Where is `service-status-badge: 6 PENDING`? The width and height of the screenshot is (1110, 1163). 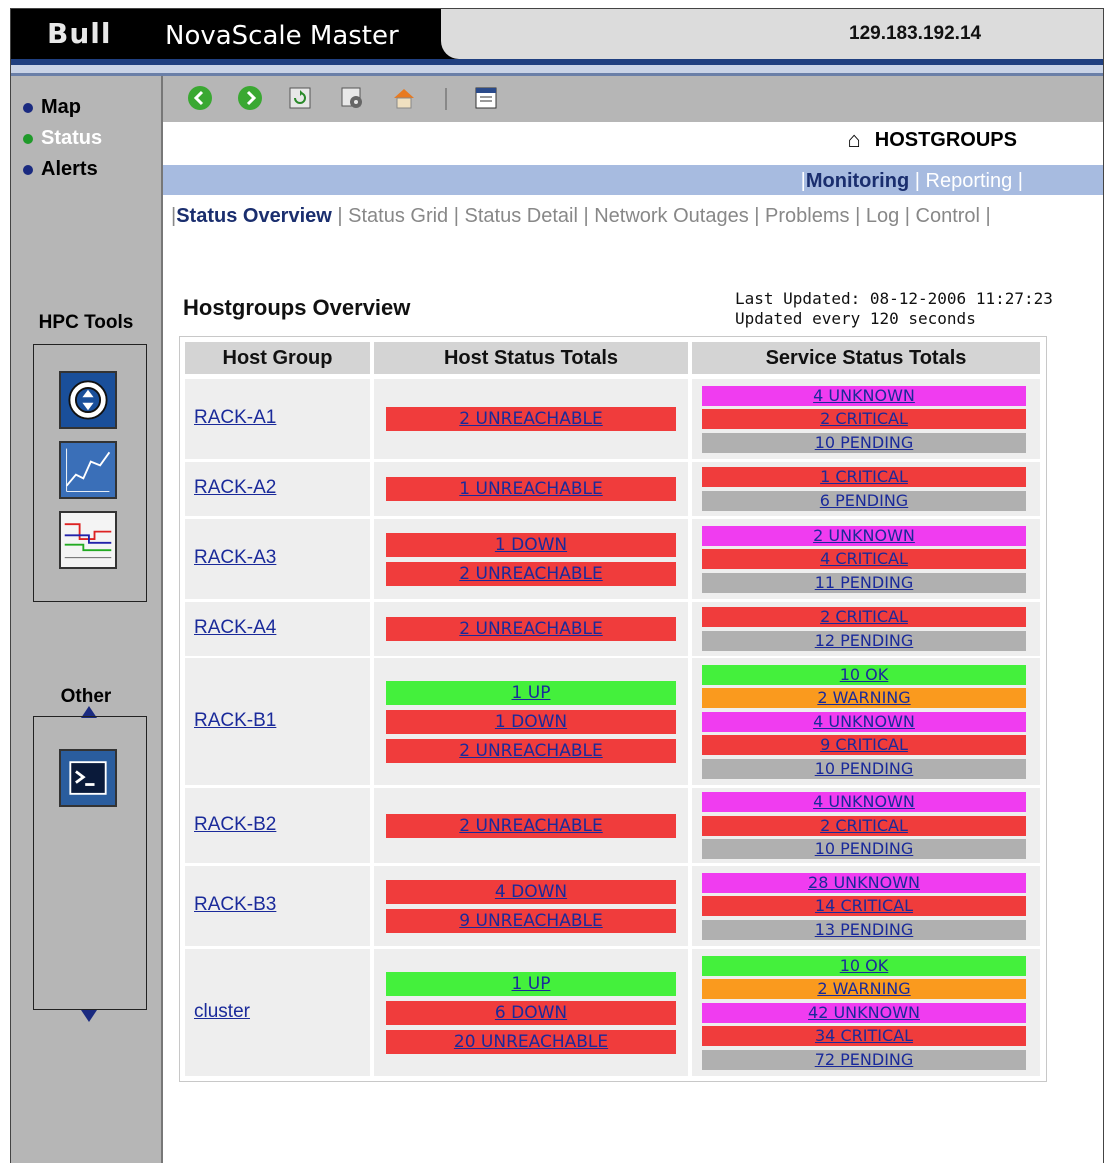
service-status-badge: 6 PENDING is located at coordinates (864, 500).